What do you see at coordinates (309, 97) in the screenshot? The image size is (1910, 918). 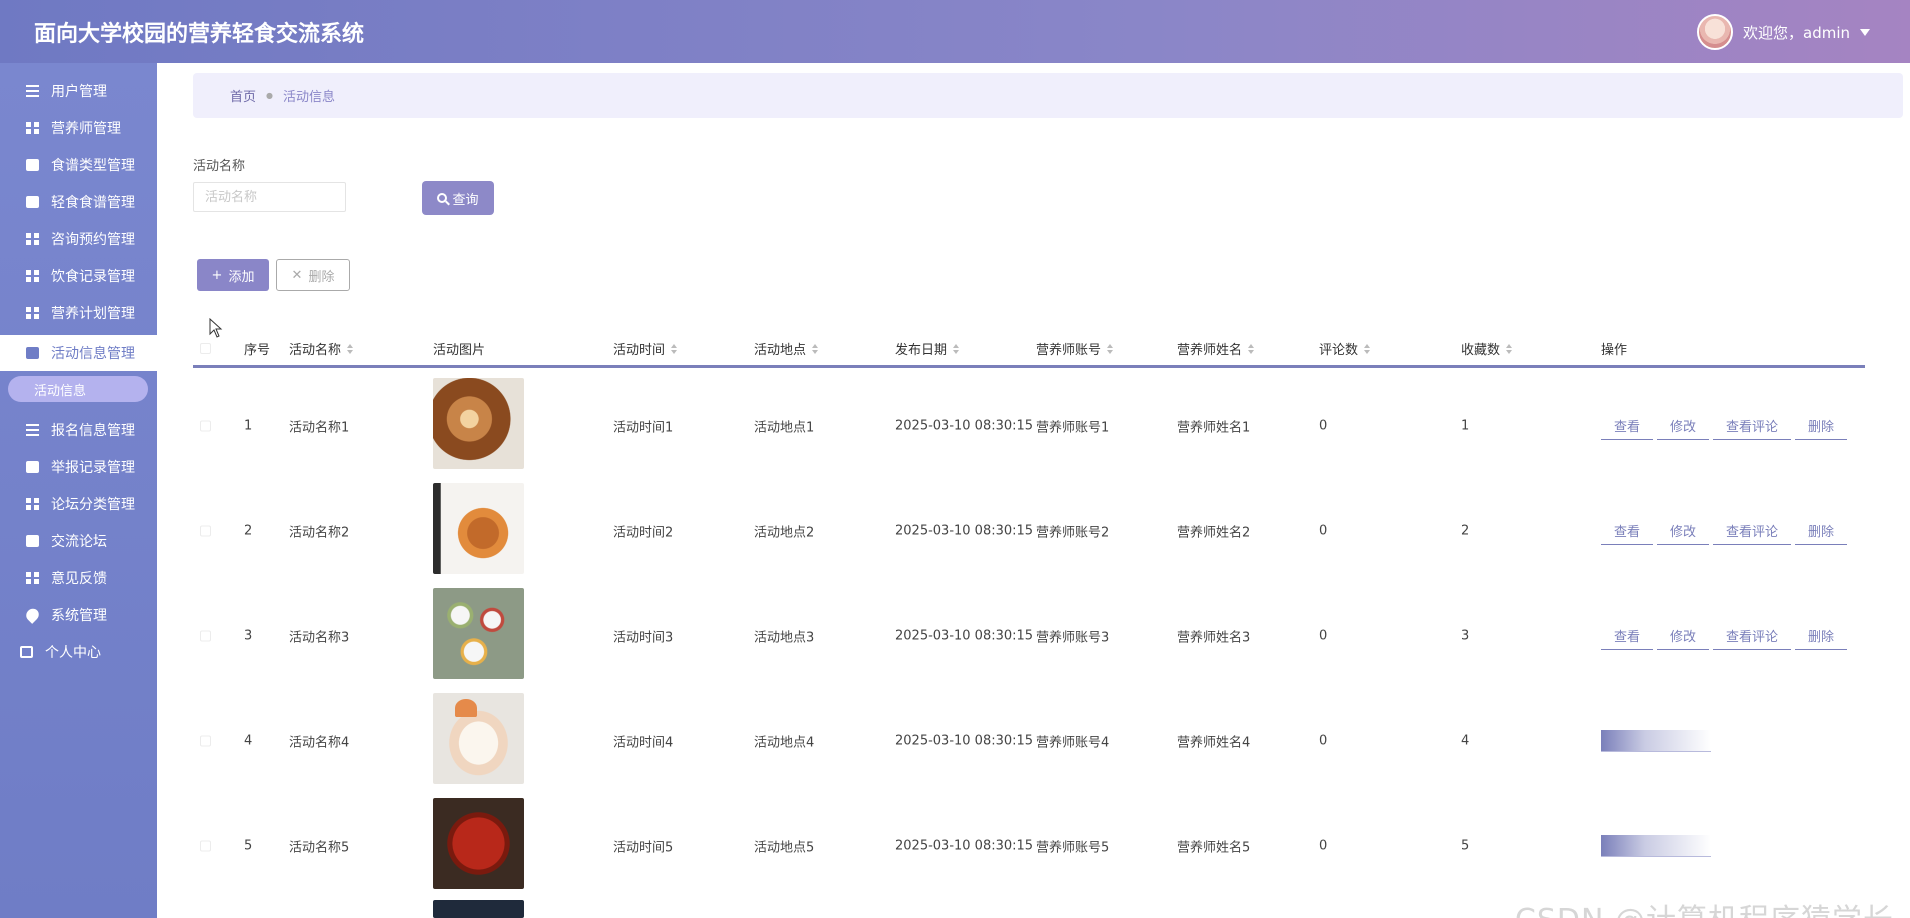 I see `breadcrumb-current: 活动信息` at bounding box center [309, 97].